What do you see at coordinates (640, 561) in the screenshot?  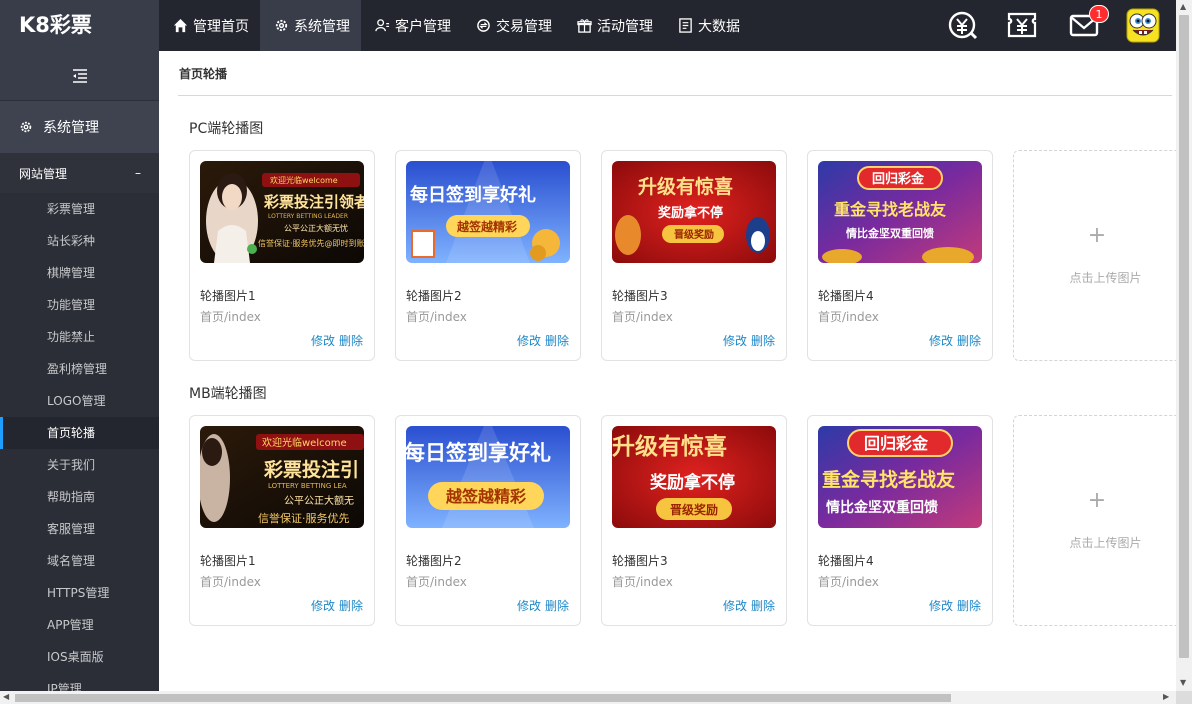 I see `card-name: 轮播图片3` at bounding box center [640, 561].